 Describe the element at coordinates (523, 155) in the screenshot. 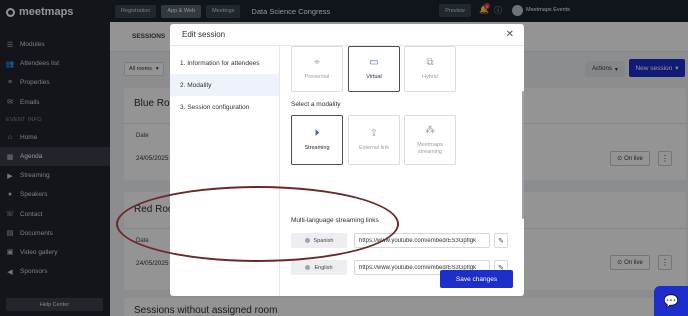

I see `scrollbar` at that location.